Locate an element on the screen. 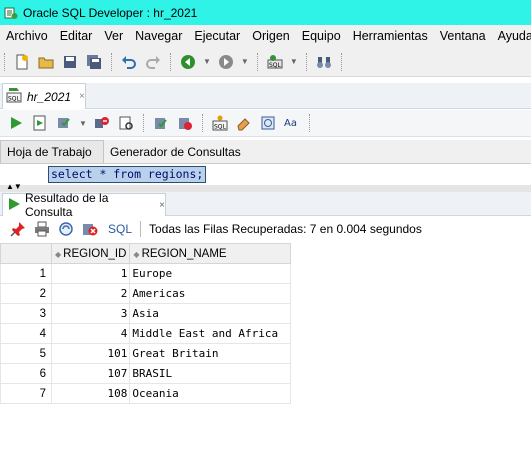 The width and height of the screenshot is (531, 468). back-icon is located at coordinates (188, 62).